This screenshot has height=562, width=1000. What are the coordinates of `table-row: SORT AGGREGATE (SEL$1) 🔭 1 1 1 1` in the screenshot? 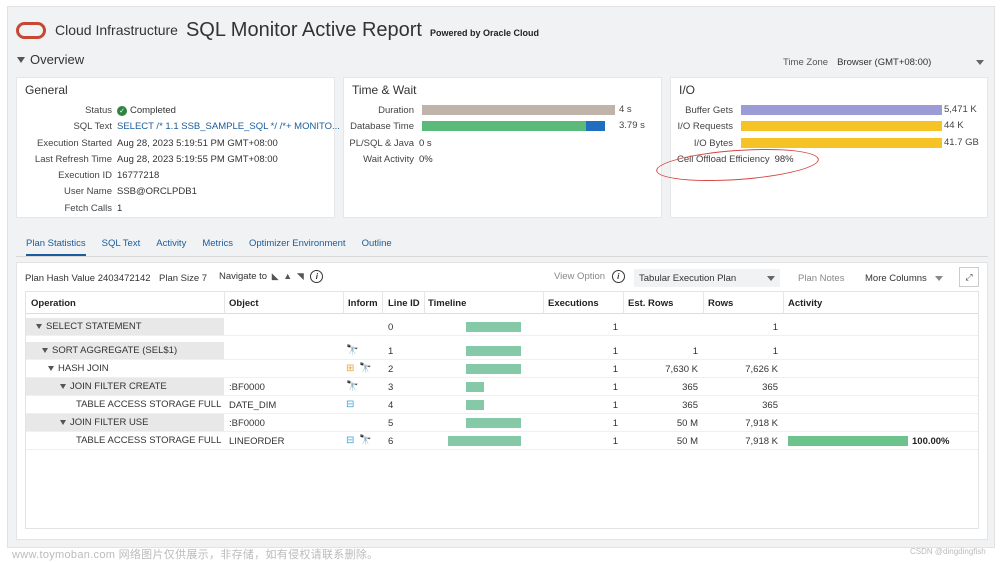 It's located at (502, 351).